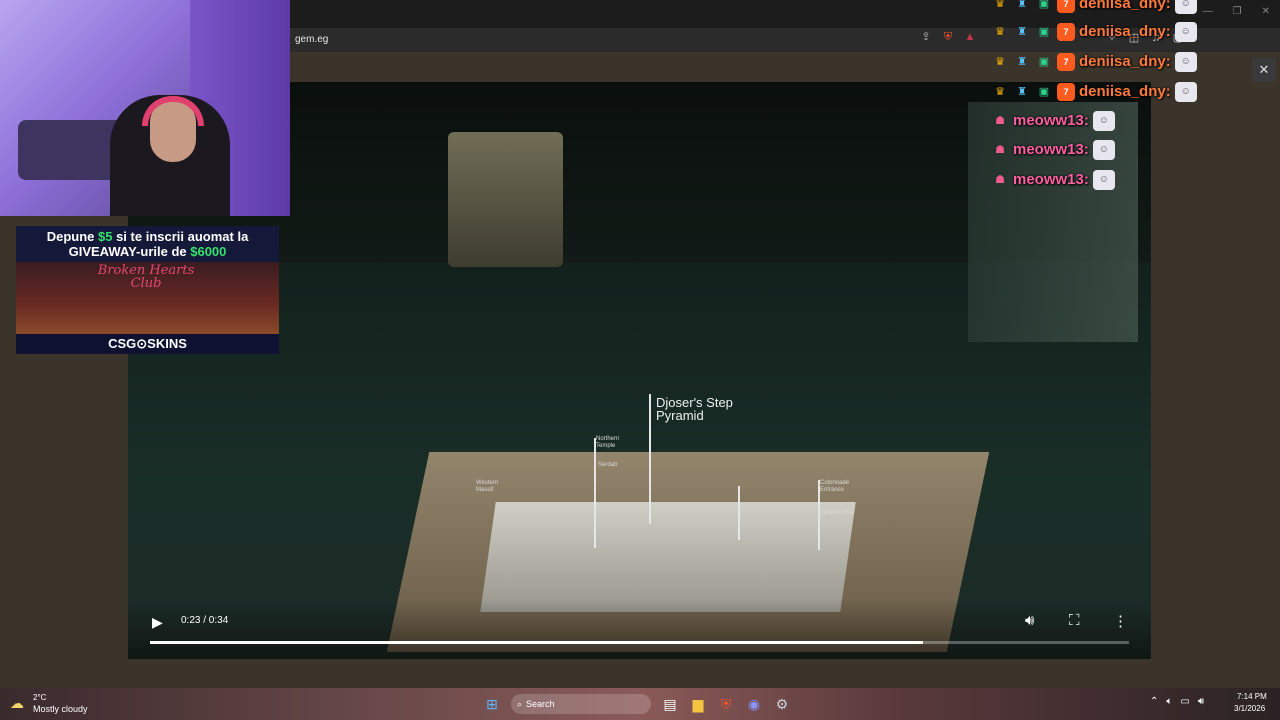  I want to click on video-door, so click(1053, 222).